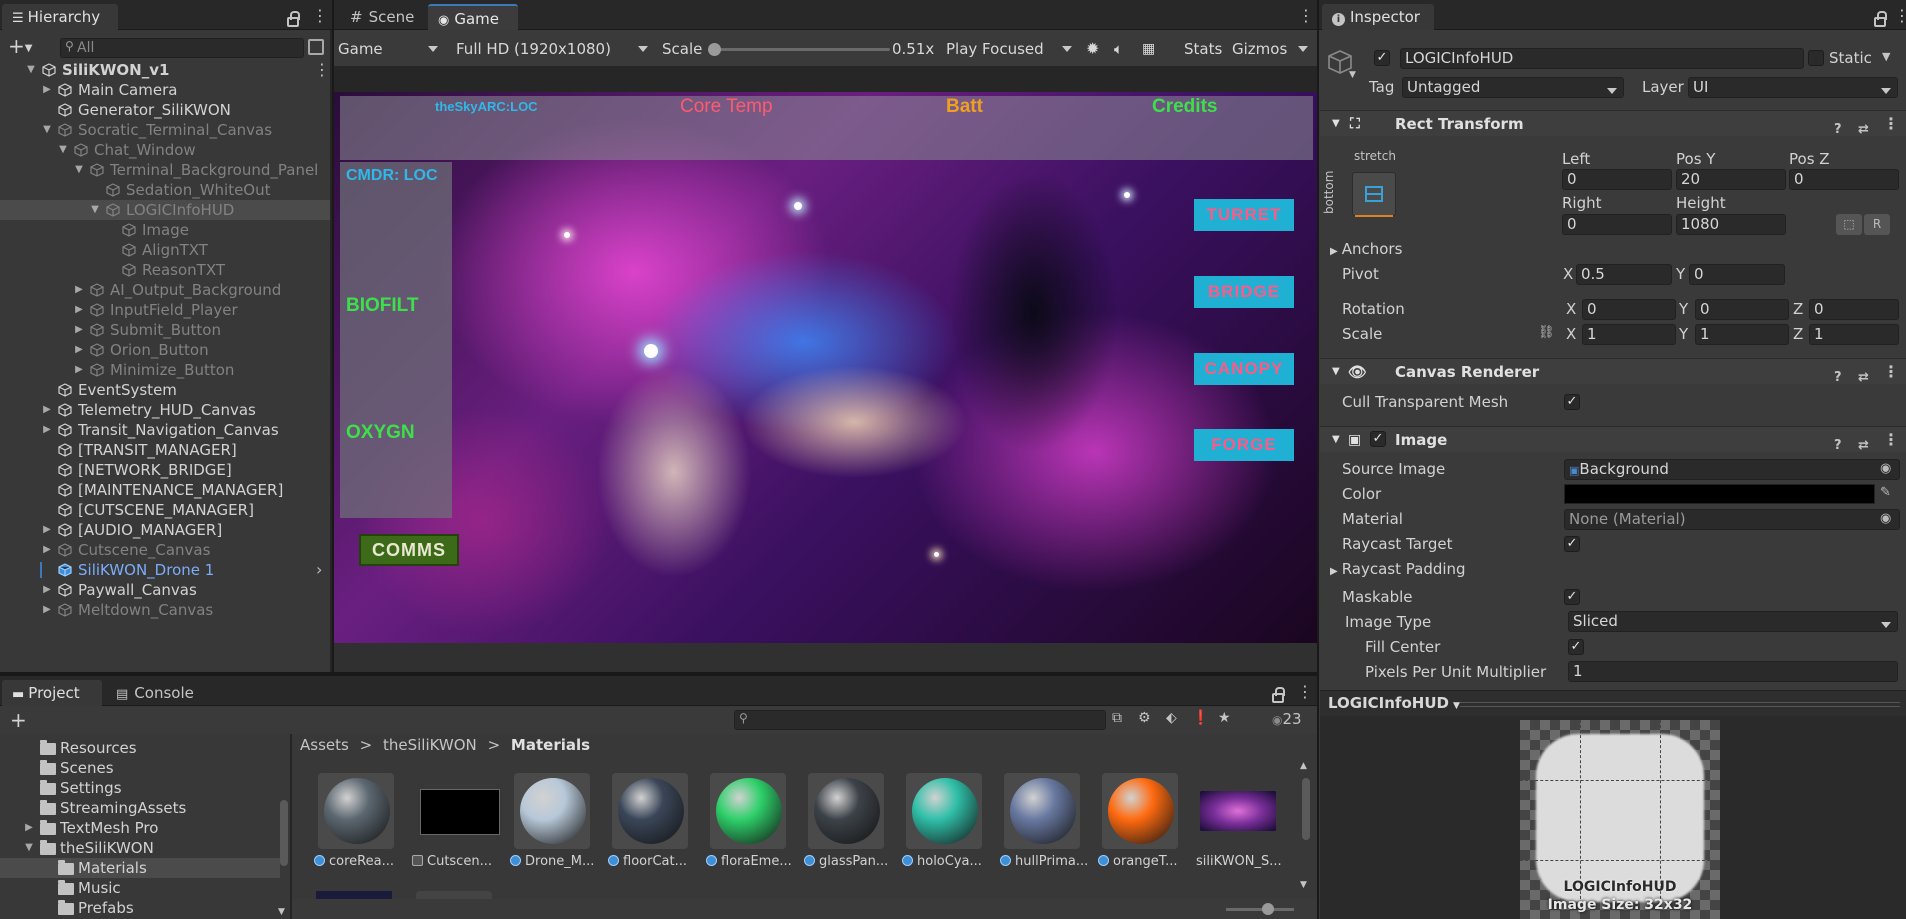 This screenshot has width=1906, height=919. Describe the element at coordinates (1012, 49) in the screenshot. I see `play-mode-dropdown: Play Focused` at that location.